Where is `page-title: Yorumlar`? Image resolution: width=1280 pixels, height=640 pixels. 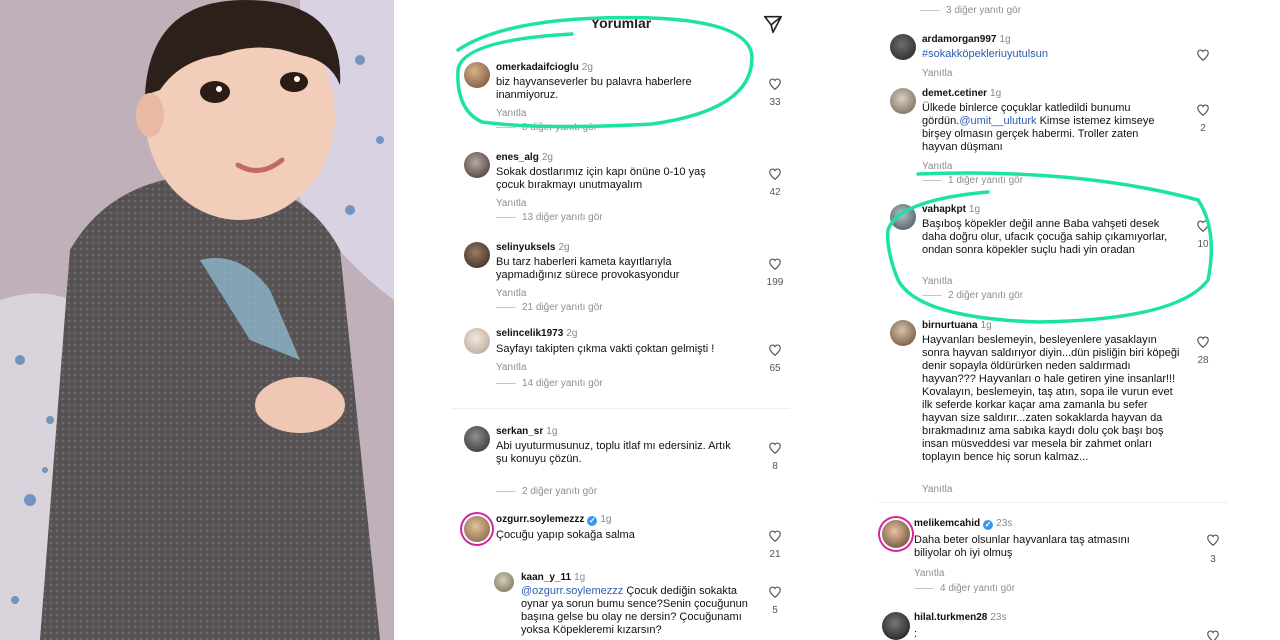 page-title: Yorumlar is located at coordinates (621, 23).